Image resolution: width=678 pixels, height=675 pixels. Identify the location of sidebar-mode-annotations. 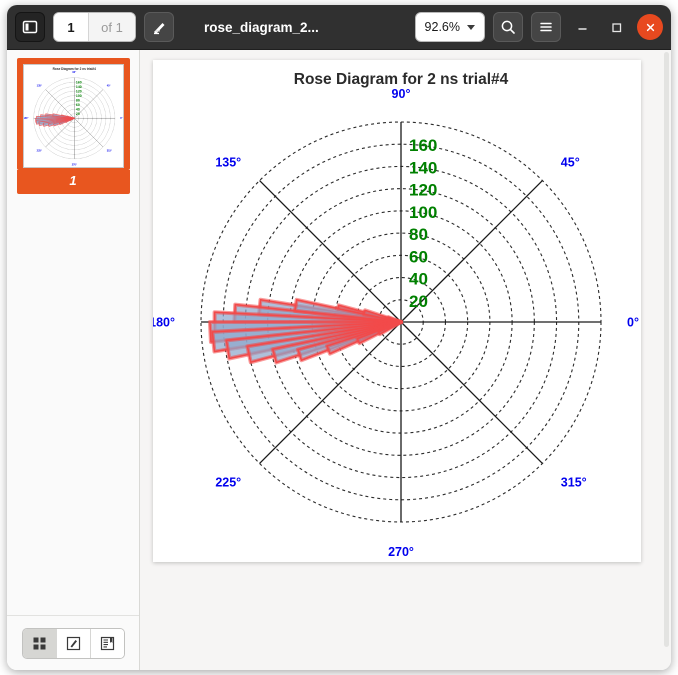
(73, 643).